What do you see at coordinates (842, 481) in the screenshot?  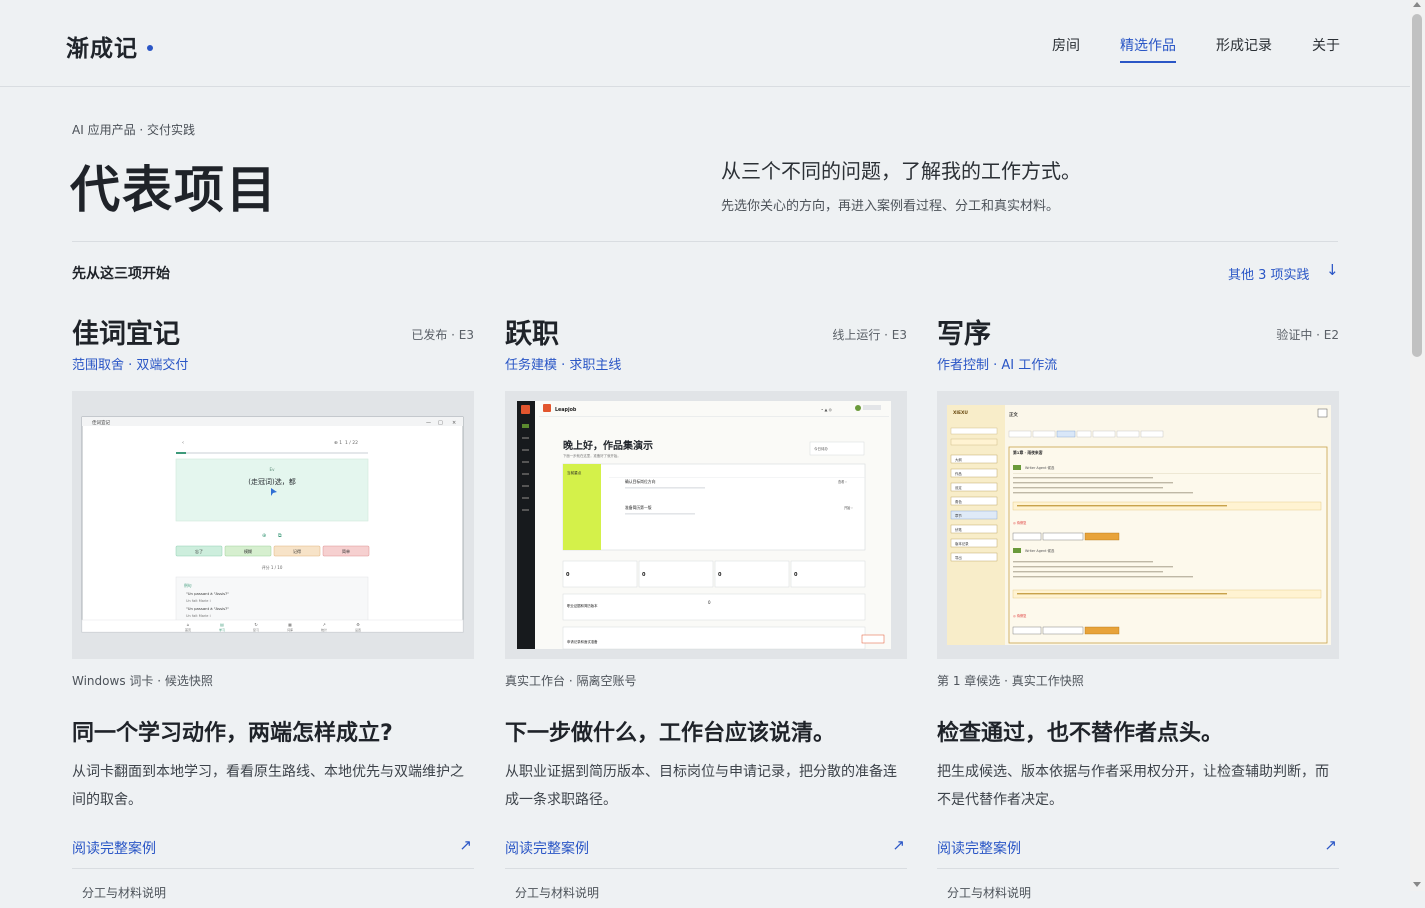 I see `svg-text: 查看 ›` at bounding box center [842, 481].